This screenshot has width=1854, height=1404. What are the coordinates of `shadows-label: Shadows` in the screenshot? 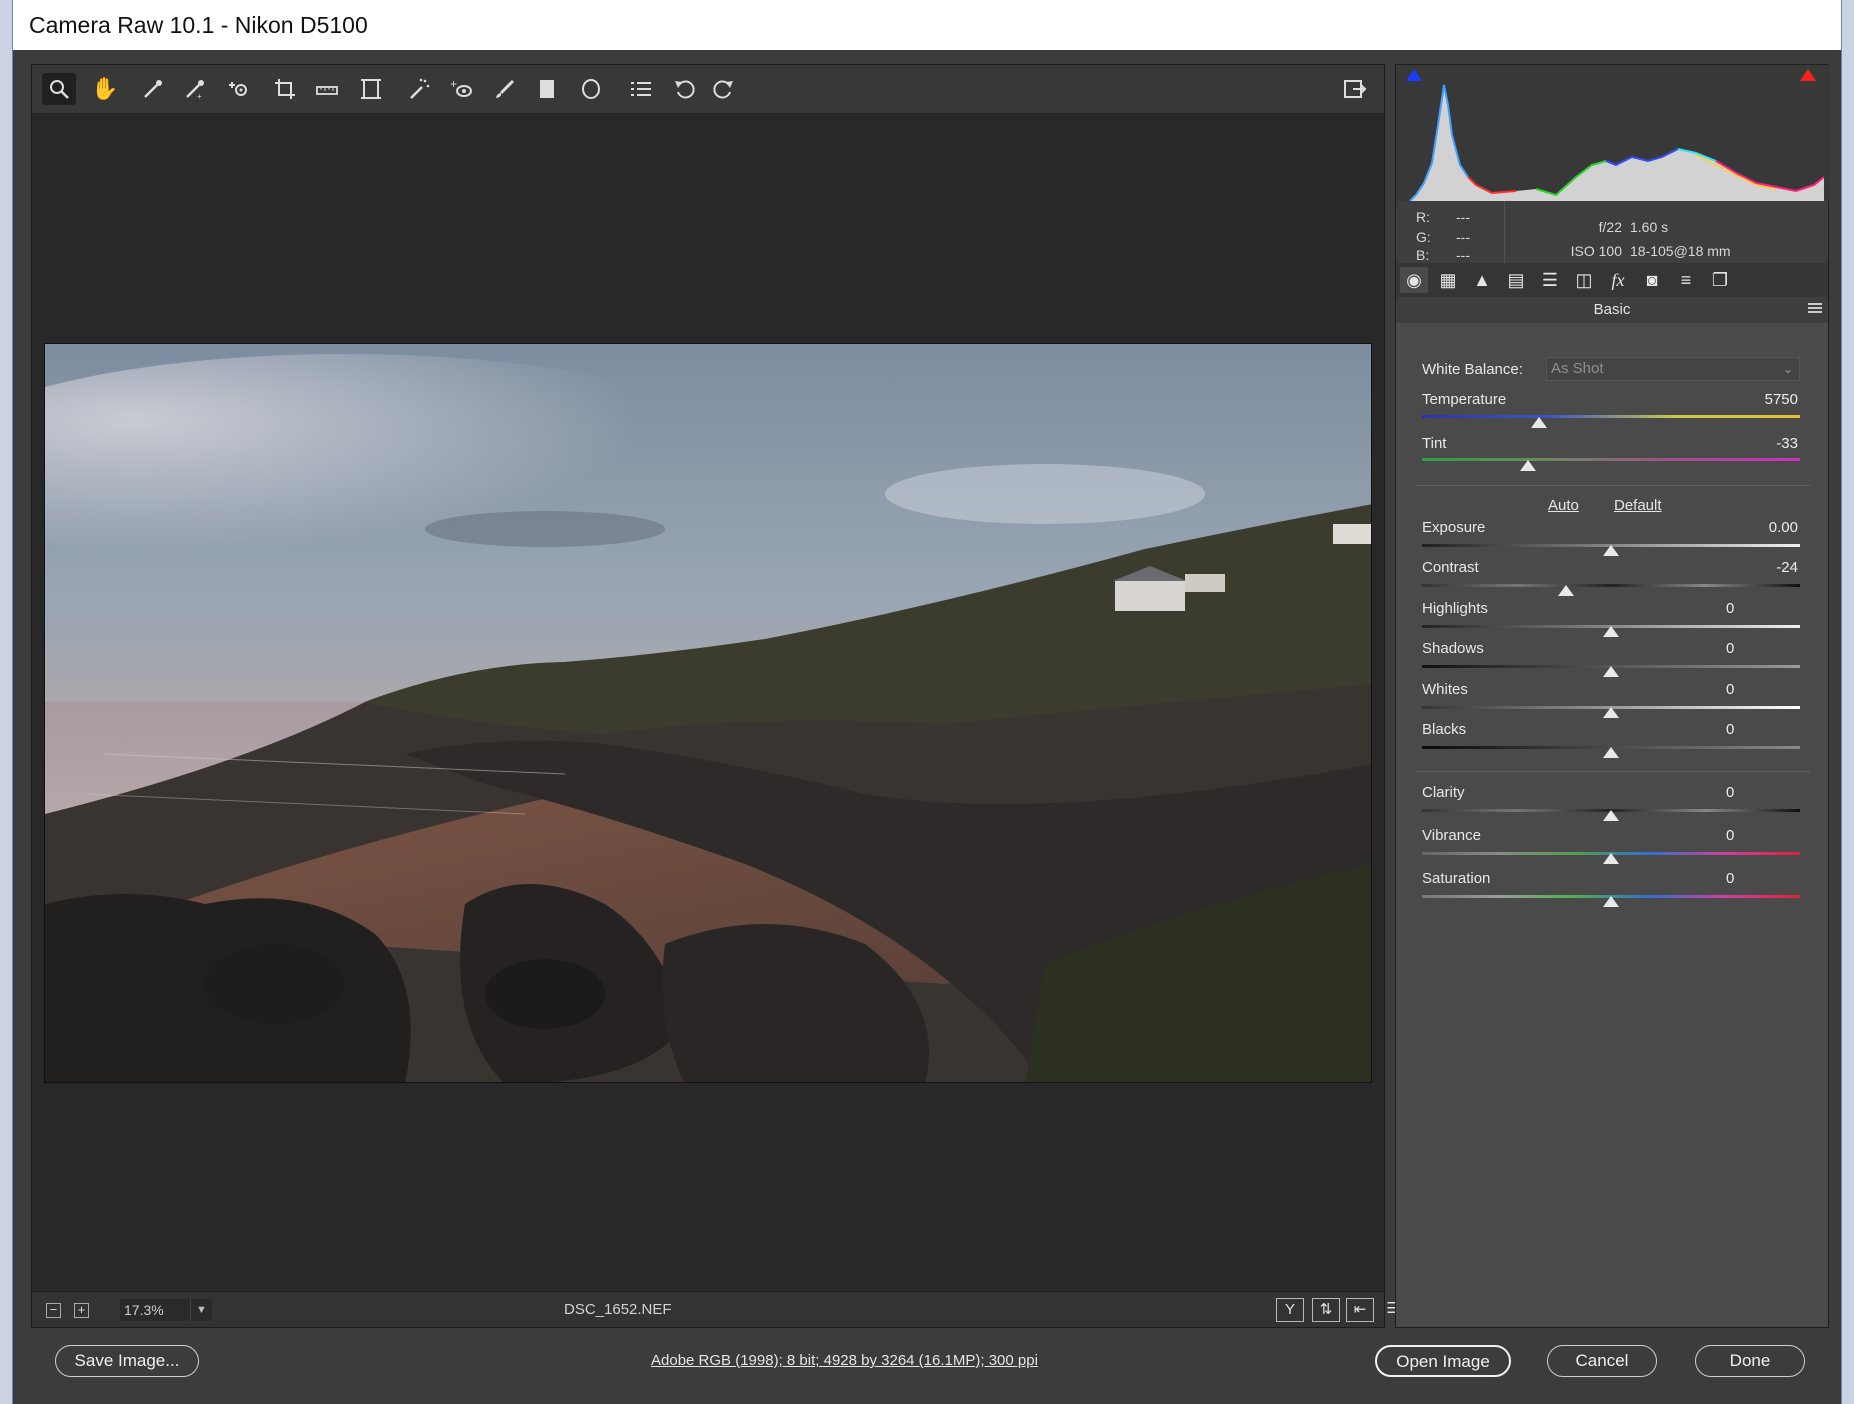 It's located at (1453, 648).